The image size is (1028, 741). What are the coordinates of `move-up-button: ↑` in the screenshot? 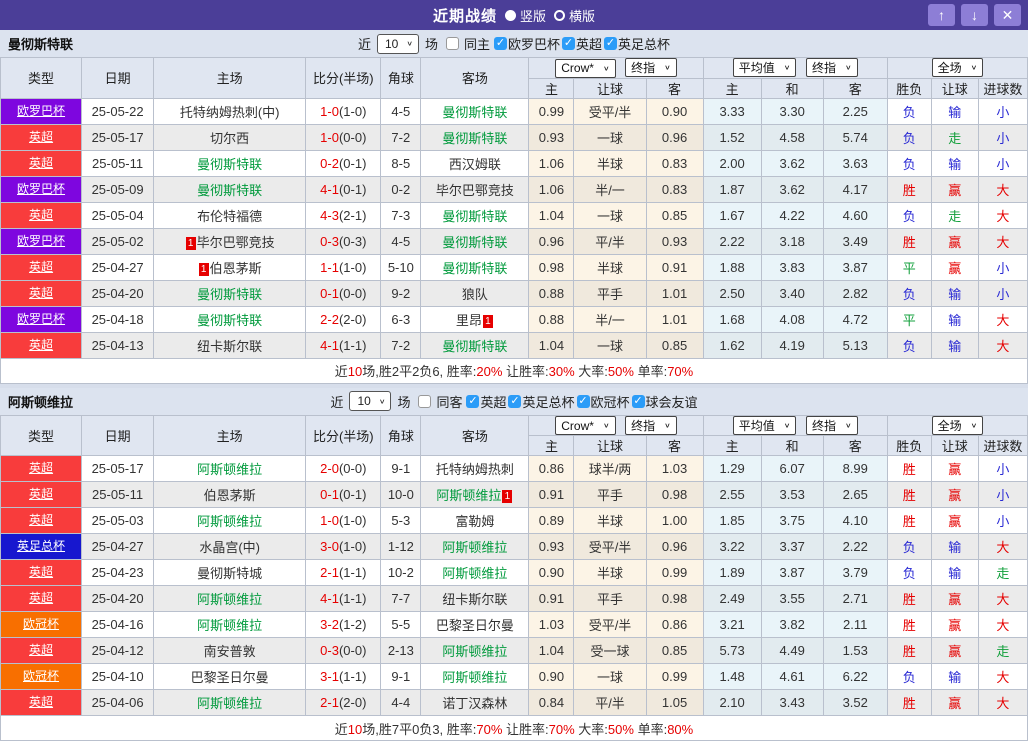 It's located at (941, 15).